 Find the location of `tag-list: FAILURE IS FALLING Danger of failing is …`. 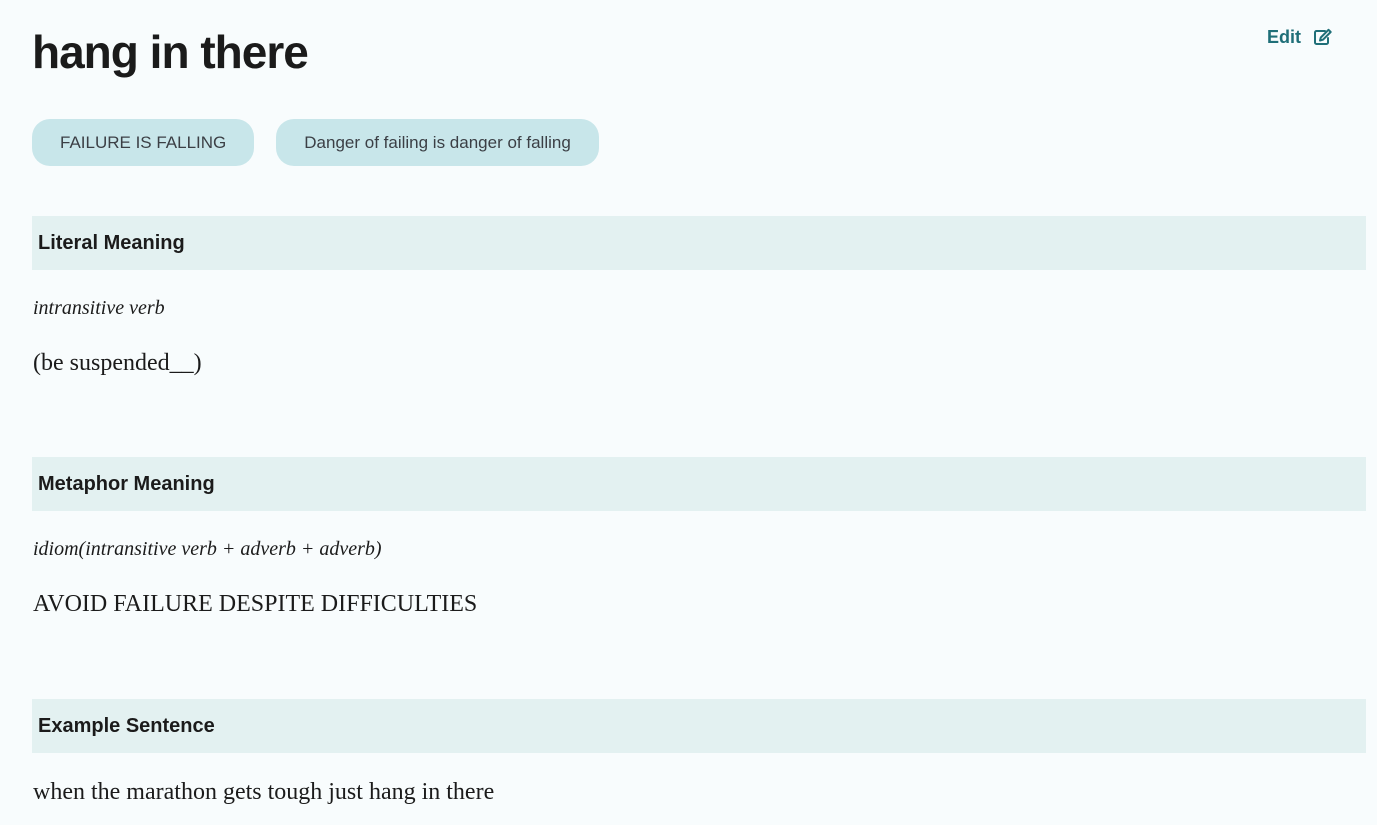

tag-list: FAILURE IS FALLING Danger of failing is … is located at coordinates (315, 142).